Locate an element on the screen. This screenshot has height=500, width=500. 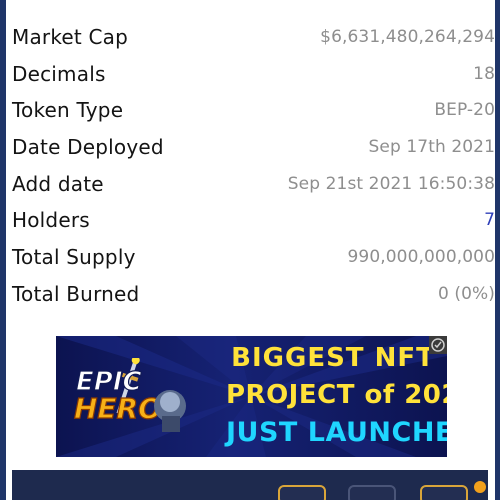
info-row-decimals: Decimals 18 is located at coordinates (253, 74).